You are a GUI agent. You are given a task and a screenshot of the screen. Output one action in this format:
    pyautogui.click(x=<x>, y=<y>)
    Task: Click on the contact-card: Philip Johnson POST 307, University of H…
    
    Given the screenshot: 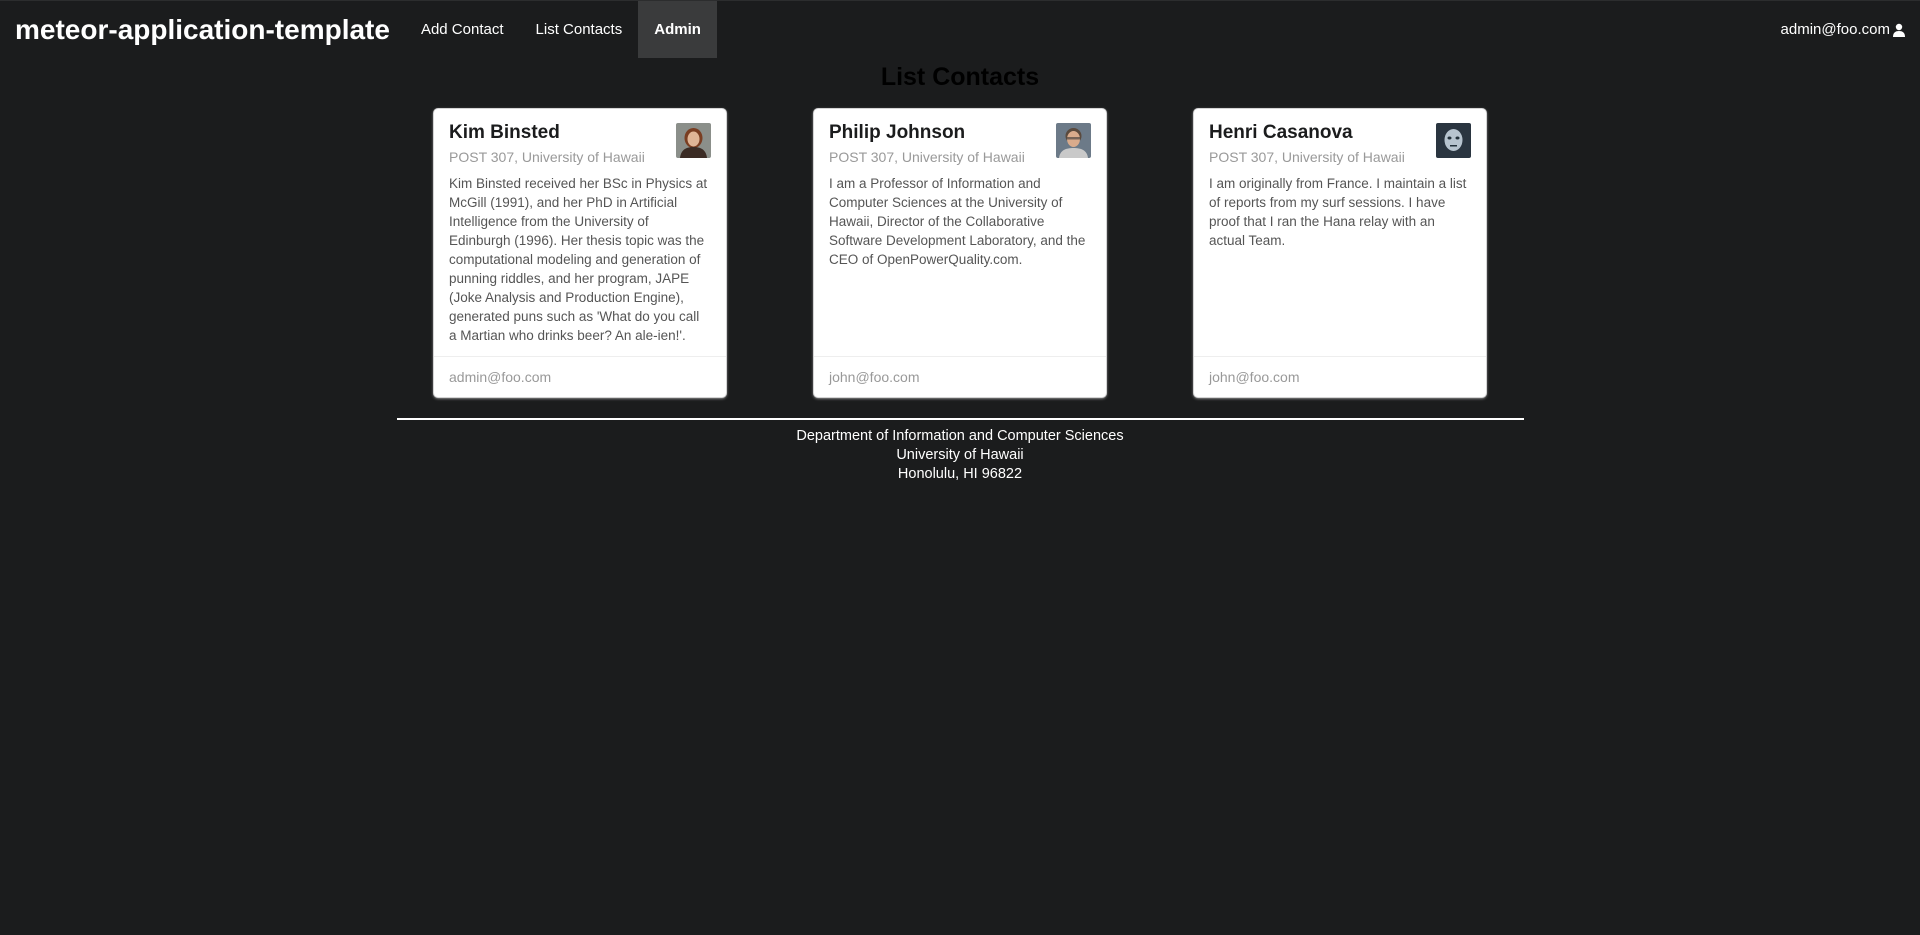 What is the action you would take?
    pyautogui.click(x=960, y=253)
    